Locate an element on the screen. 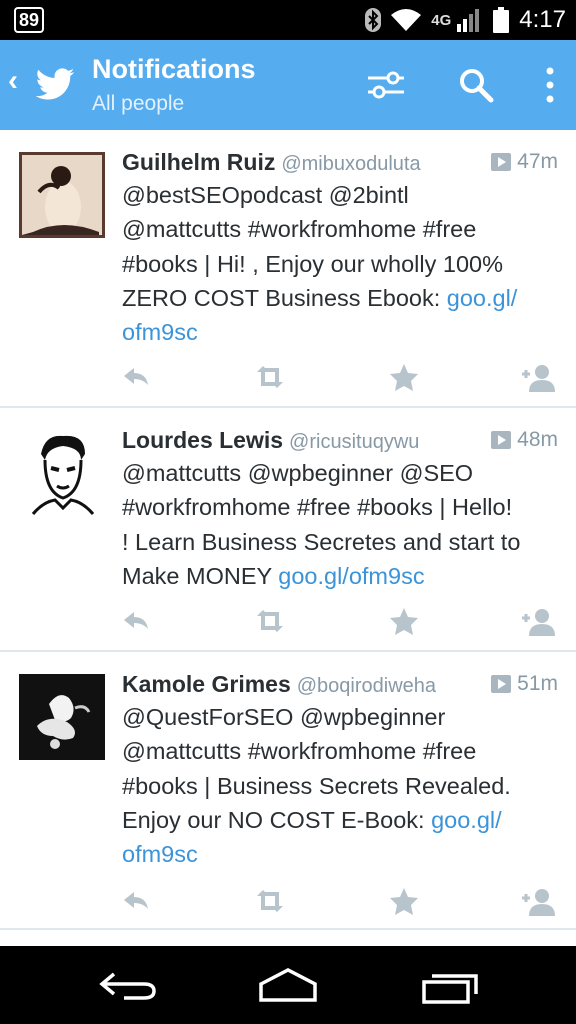 The image size is (576, 1024). timestamp: 47m is located at coordinates (524, 162).